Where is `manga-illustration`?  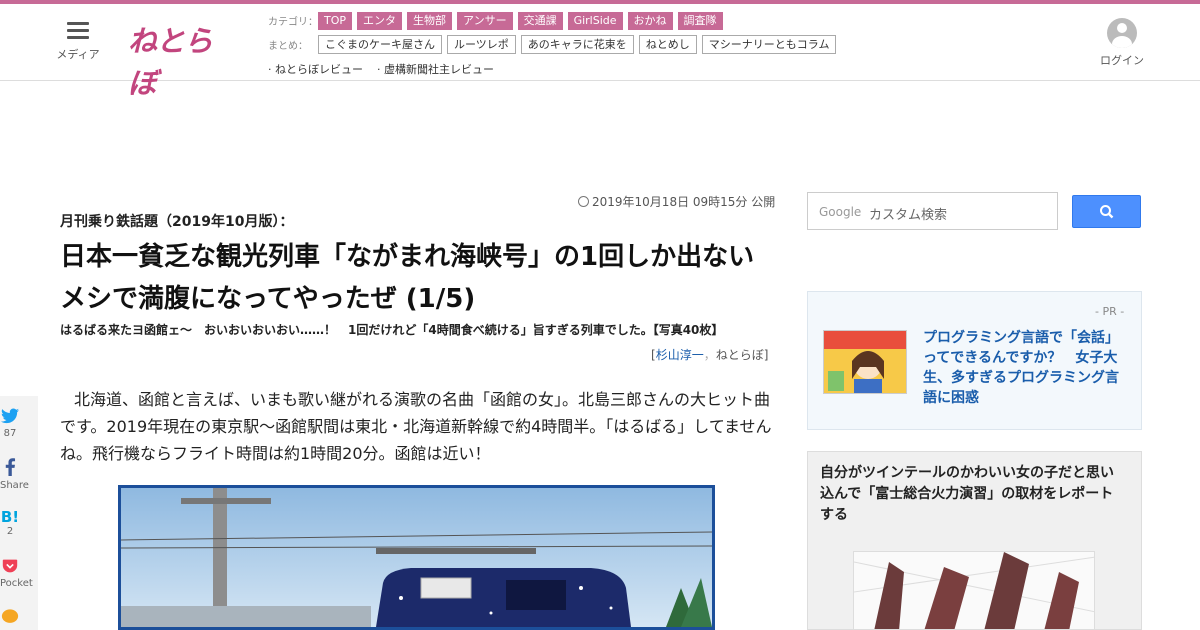
manga-illustration is located at coordinates (974, 590).